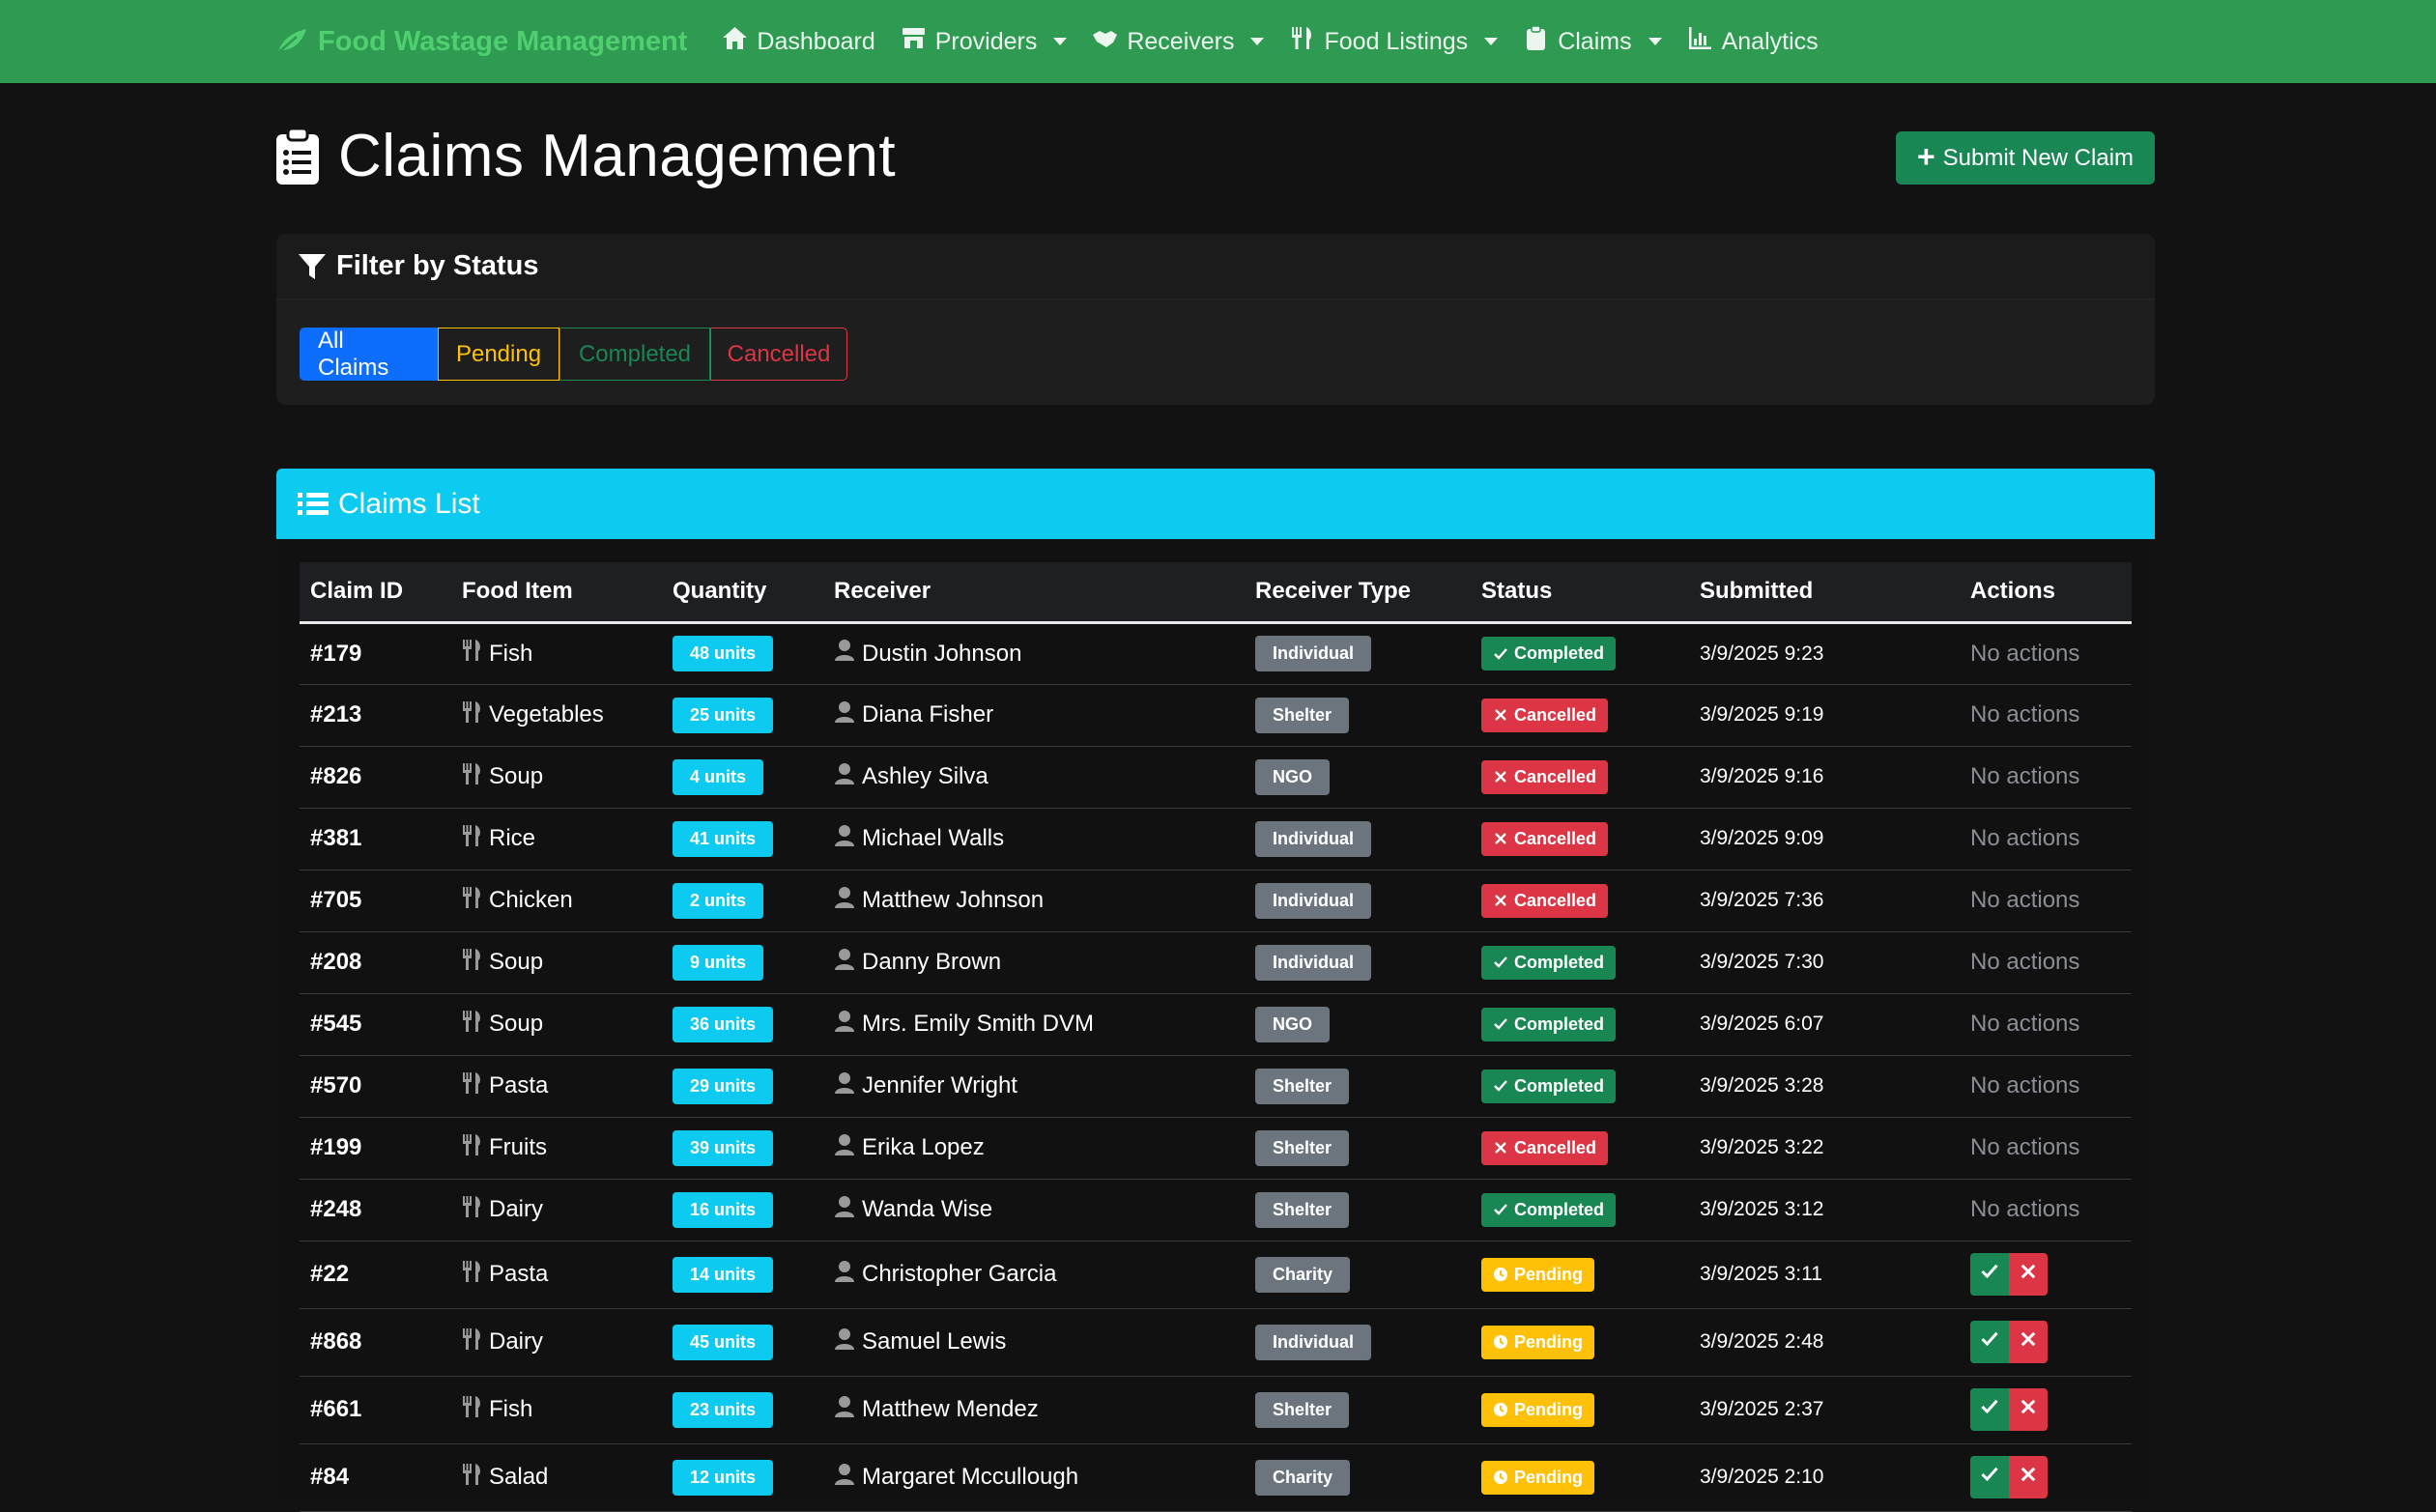 This screenshot has height=1512, width=2436. What do you see at coordinates (1925, 156) in the screenshot?
I see `plus-icon: +` at bounding box center [1925, 156].